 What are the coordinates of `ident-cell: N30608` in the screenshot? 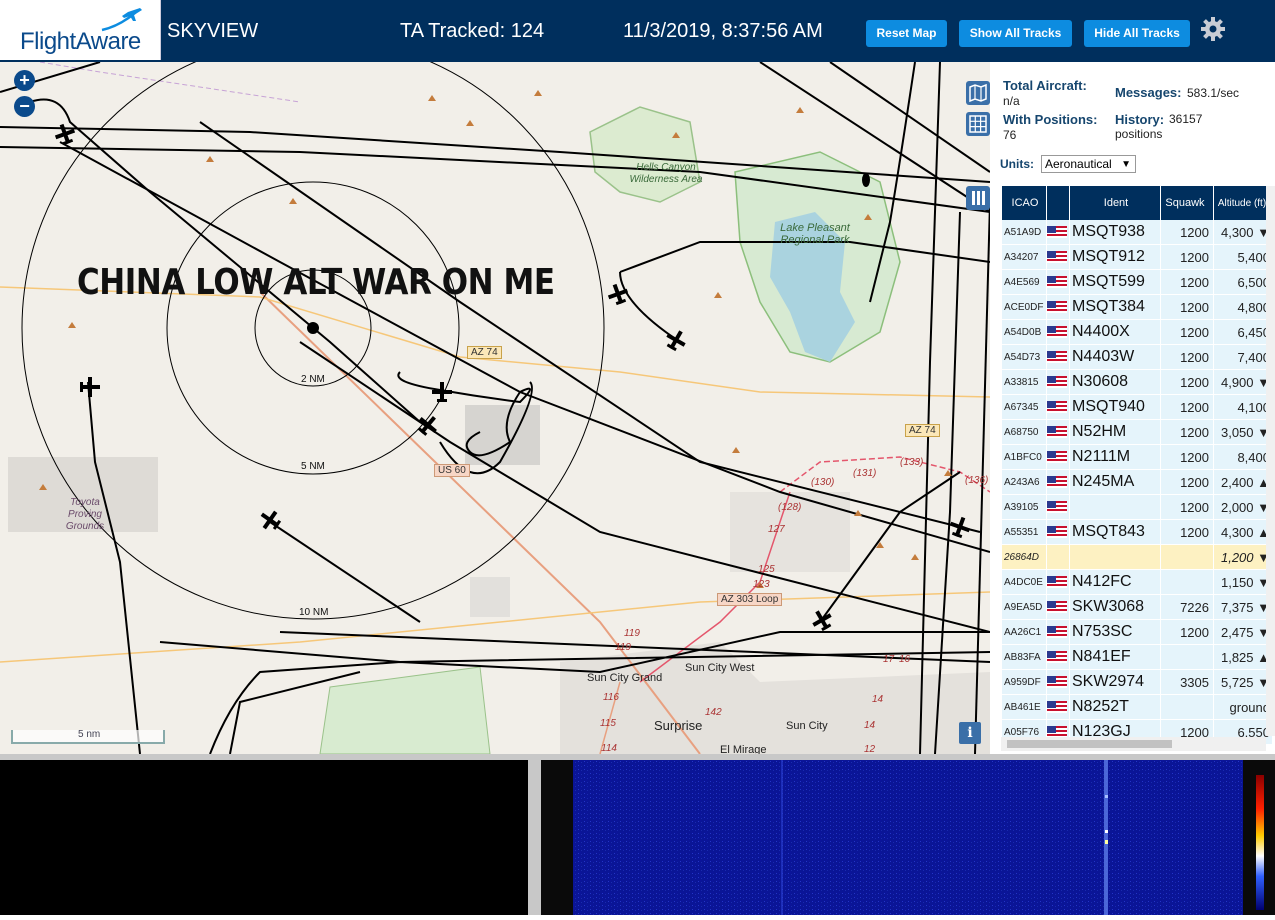 It's located at (1115, 382).